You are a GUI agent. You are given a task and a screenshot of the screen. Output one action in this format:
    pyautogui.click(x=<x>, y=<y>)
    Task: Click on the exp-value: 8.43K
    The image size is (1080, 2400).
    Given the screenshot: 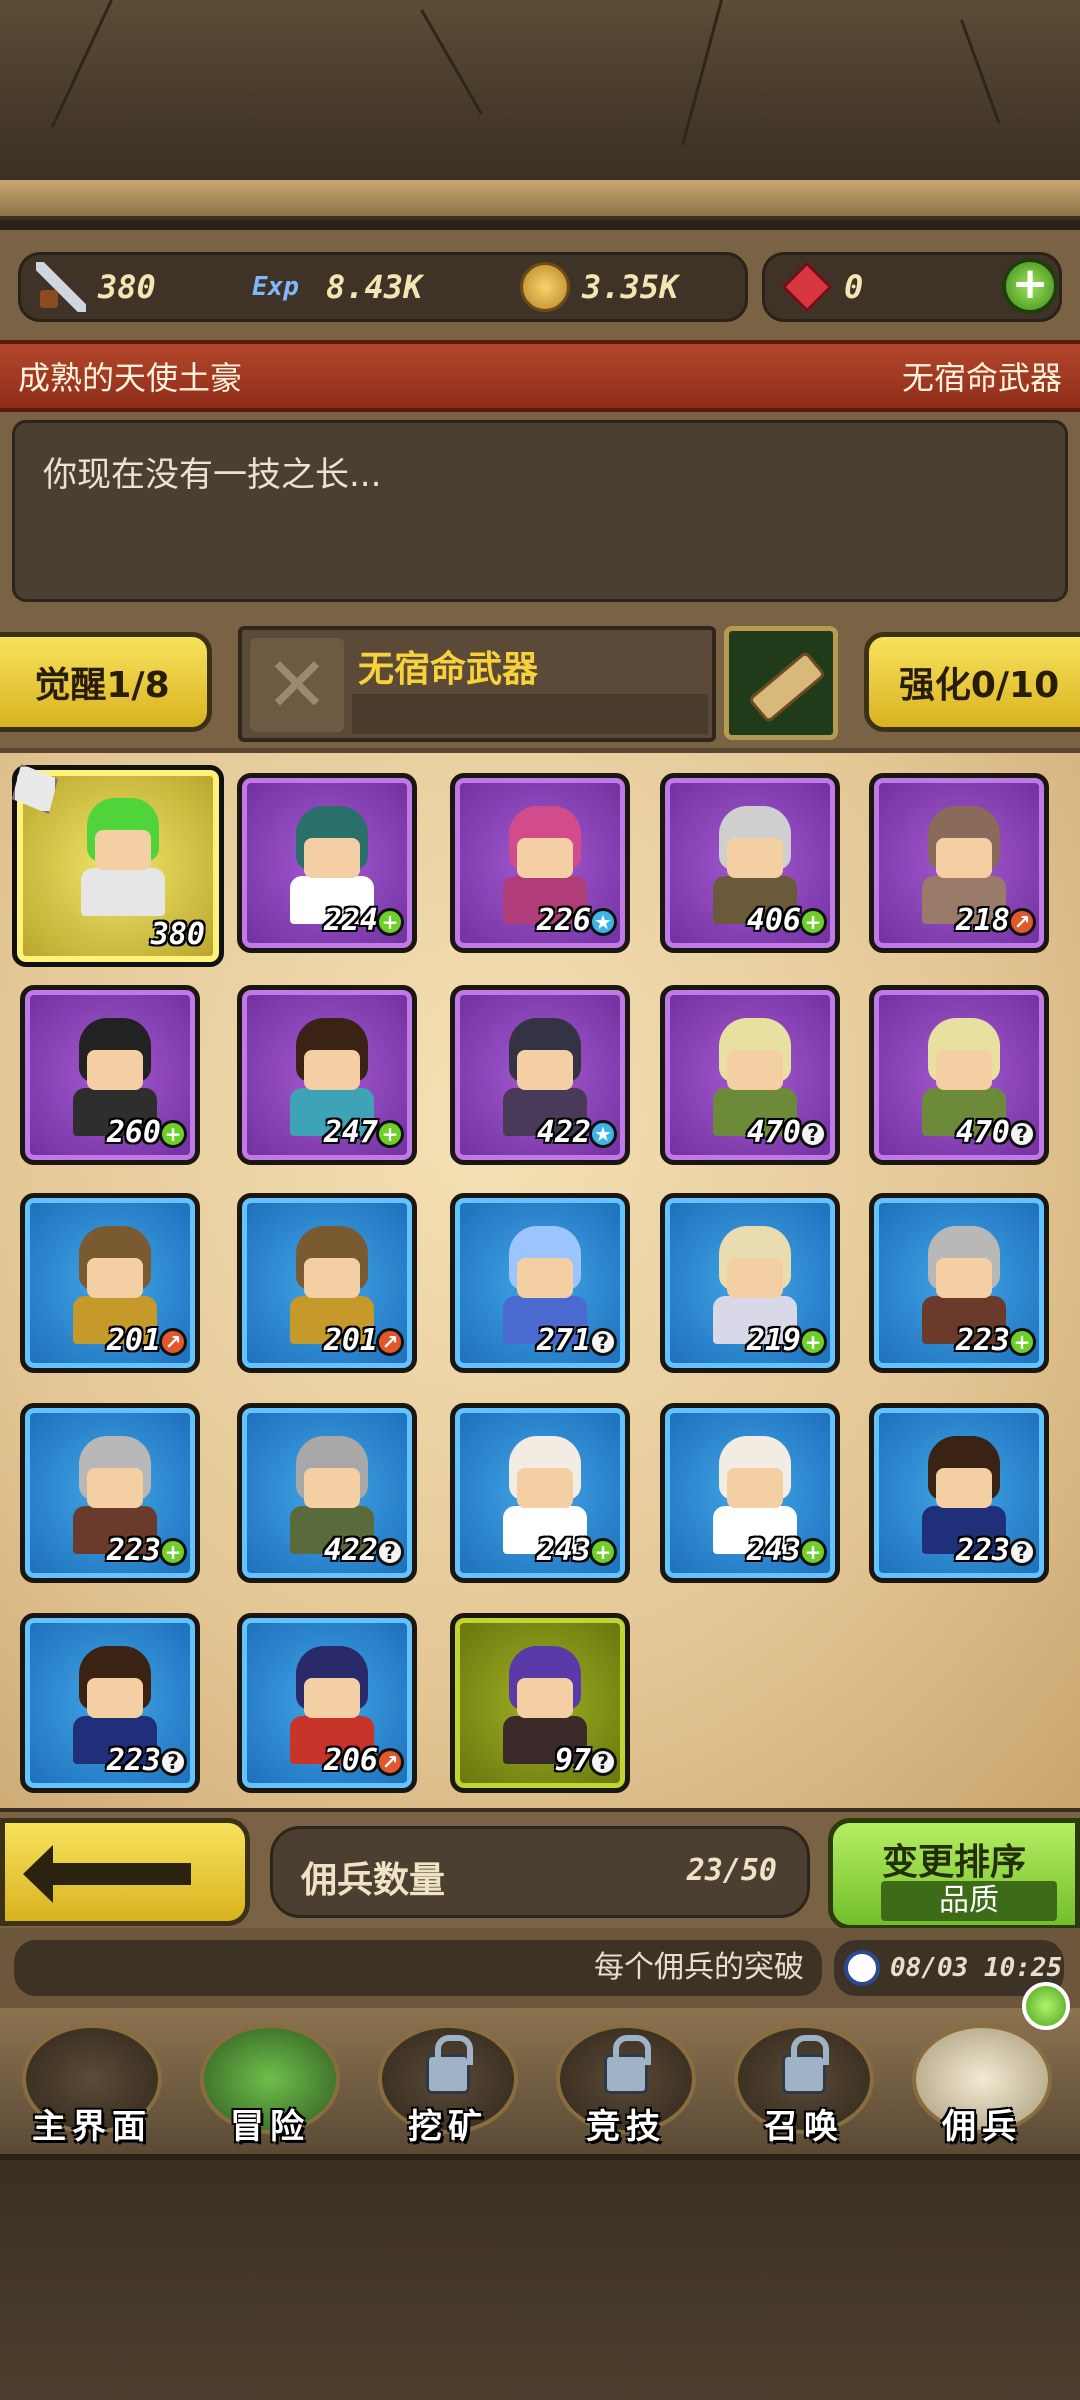 What is the action you would take?
    pyautogui.click(x=374, y=287)
    